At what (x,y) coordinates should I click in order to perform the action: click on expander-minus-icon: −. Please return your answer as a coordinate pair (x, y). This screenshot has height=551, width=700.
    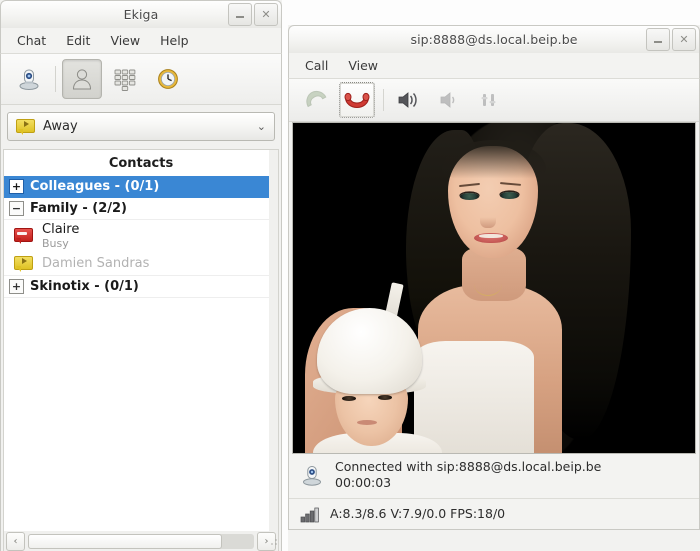
    Looking at the image, I should click on (16, 208).